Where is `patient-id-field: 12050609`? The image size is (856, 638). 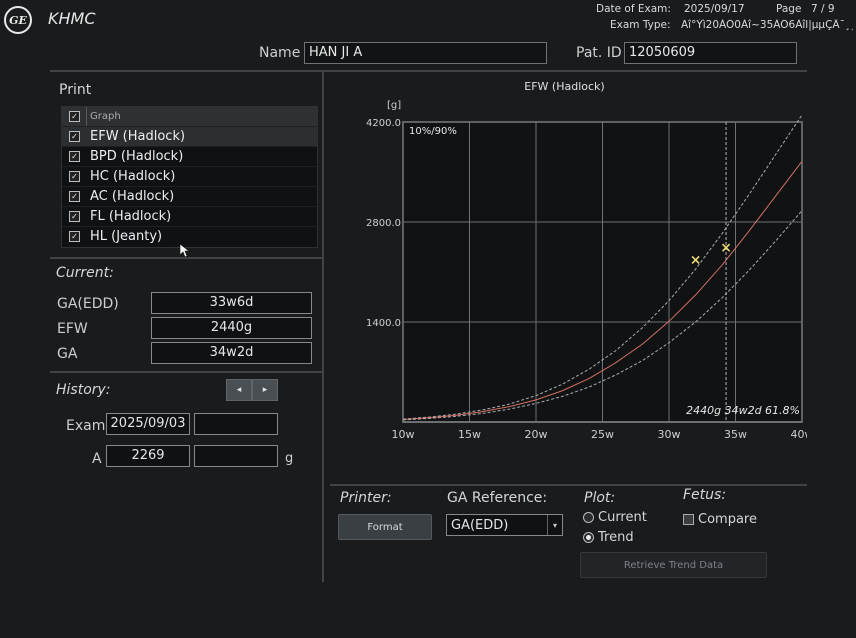 patient-id-field: 12050609 is located at coordinates (710, 53).